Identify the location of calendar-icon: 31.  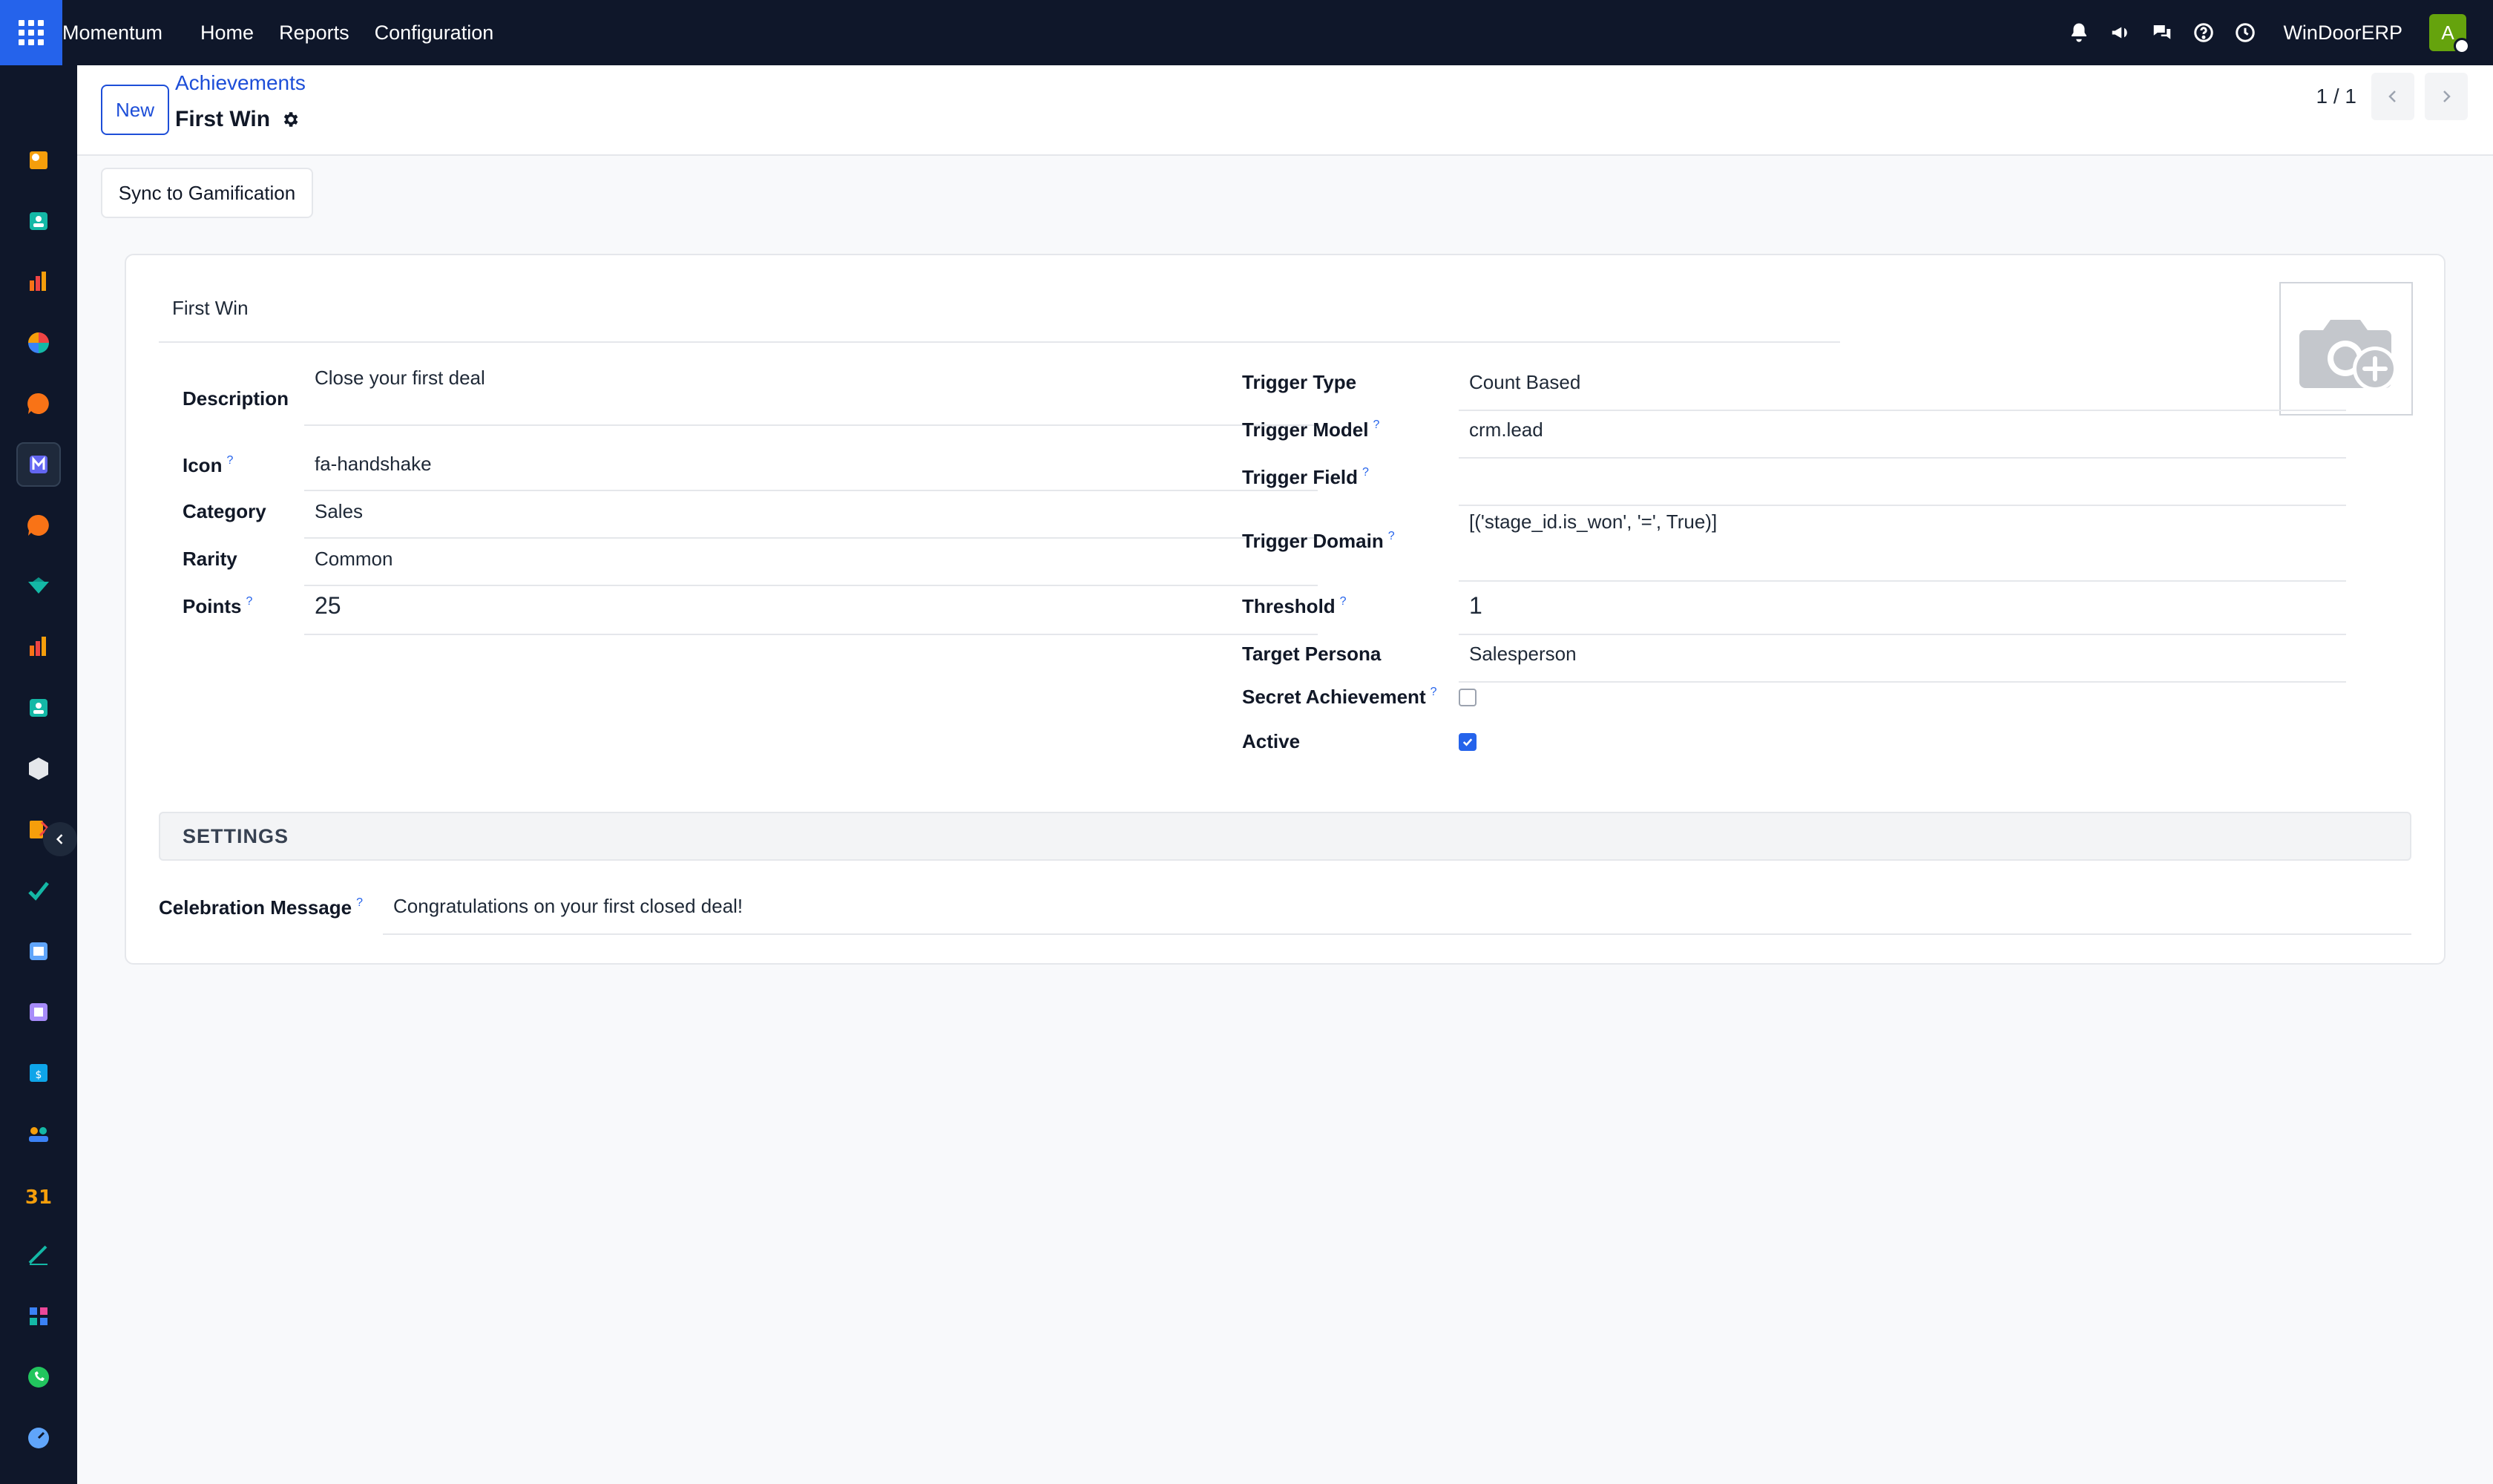
(38, 1197).